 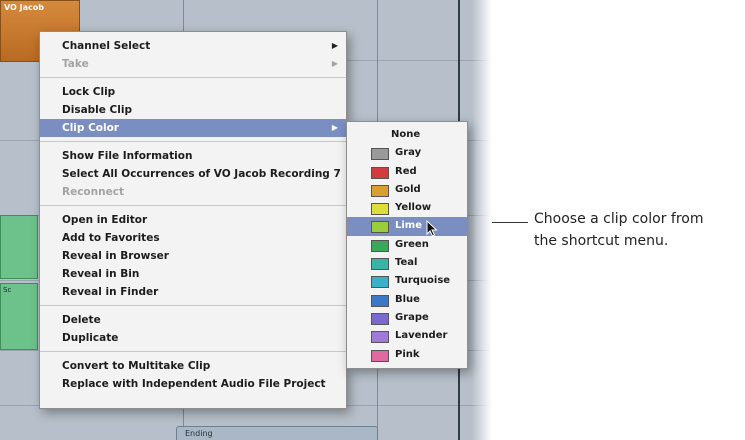 What do you see at coordinates (421, 336) in the screenshot?
I see `color-item-label: Lavender` at bounding box center [421, 336].